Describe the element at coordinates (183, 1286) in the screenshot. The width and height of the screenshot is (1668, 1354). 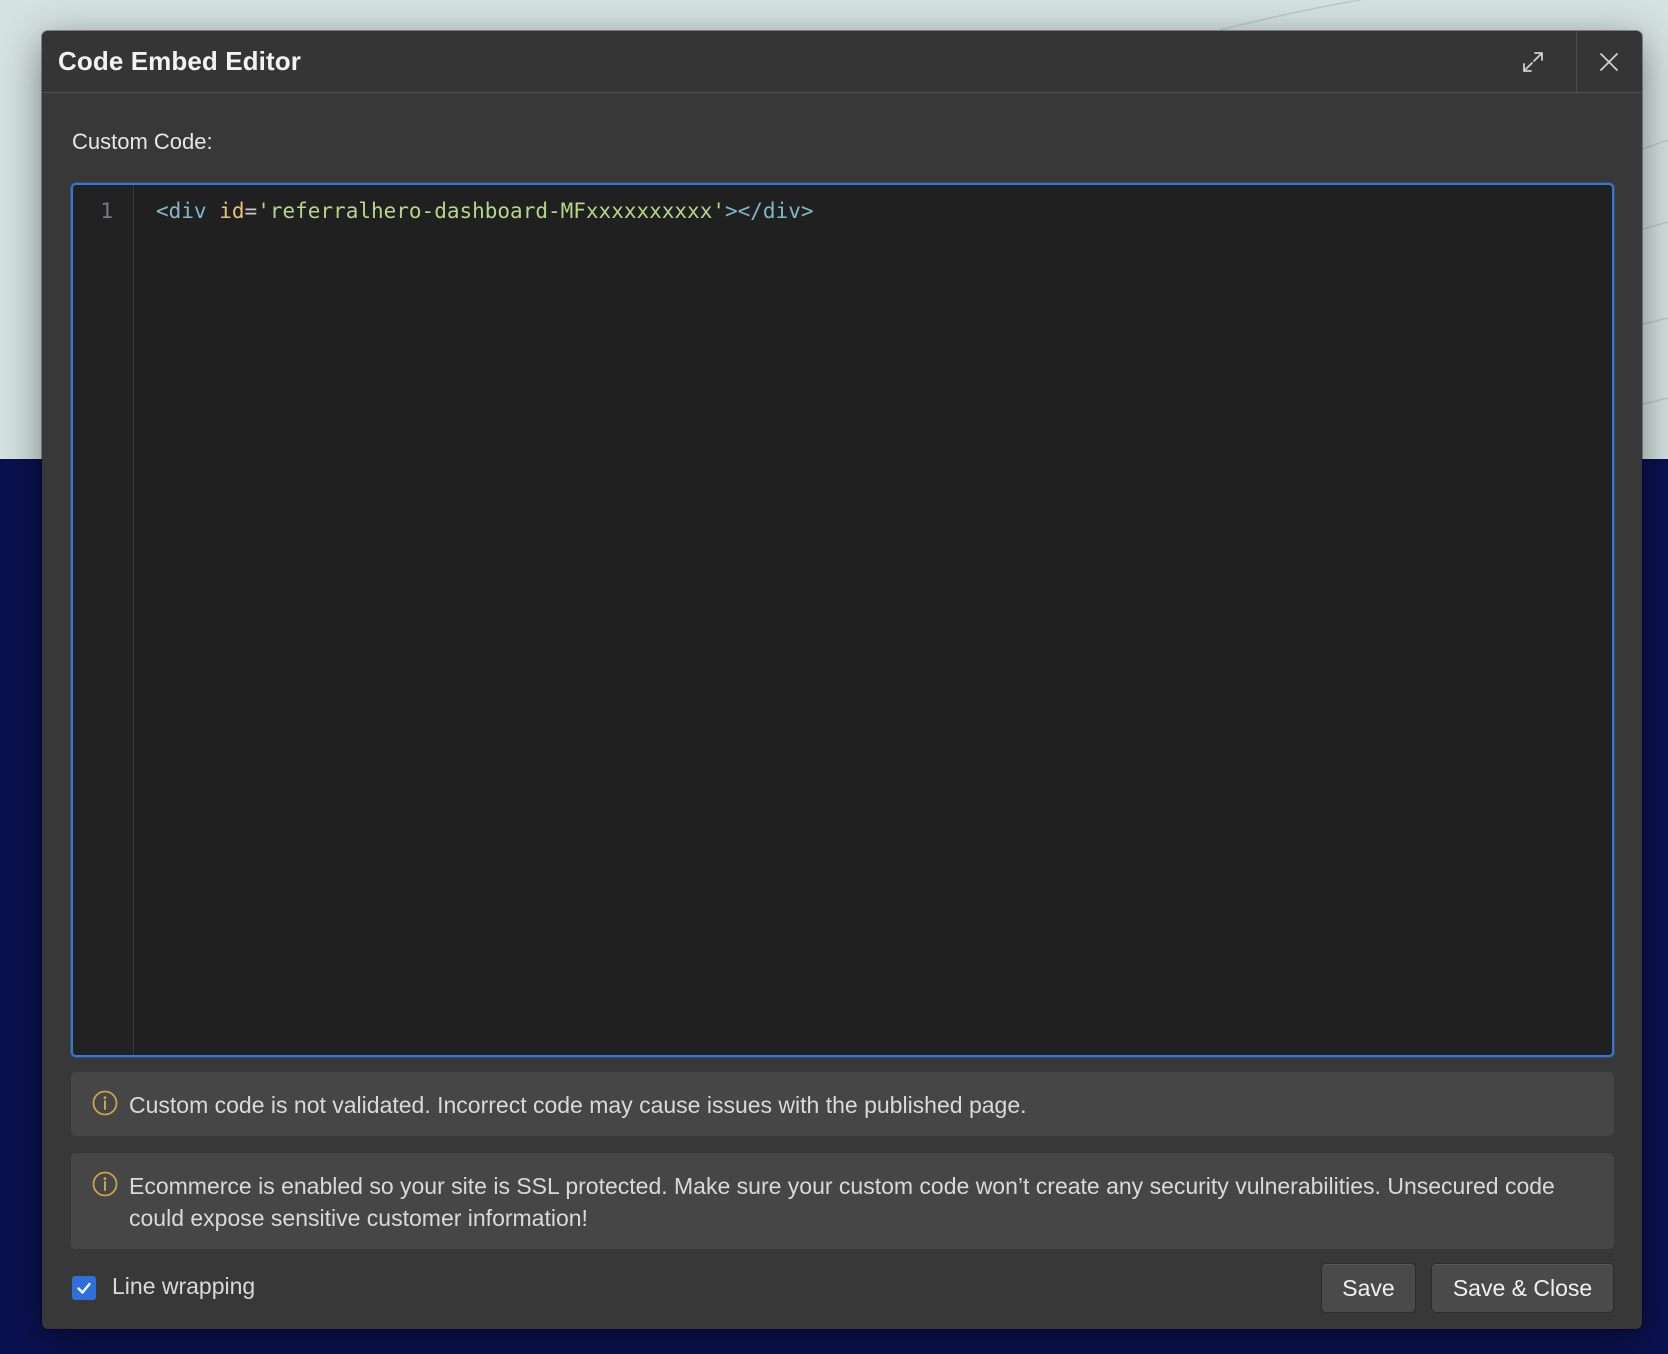
I see `line-wrapping-label: Line wrapping` at that location.